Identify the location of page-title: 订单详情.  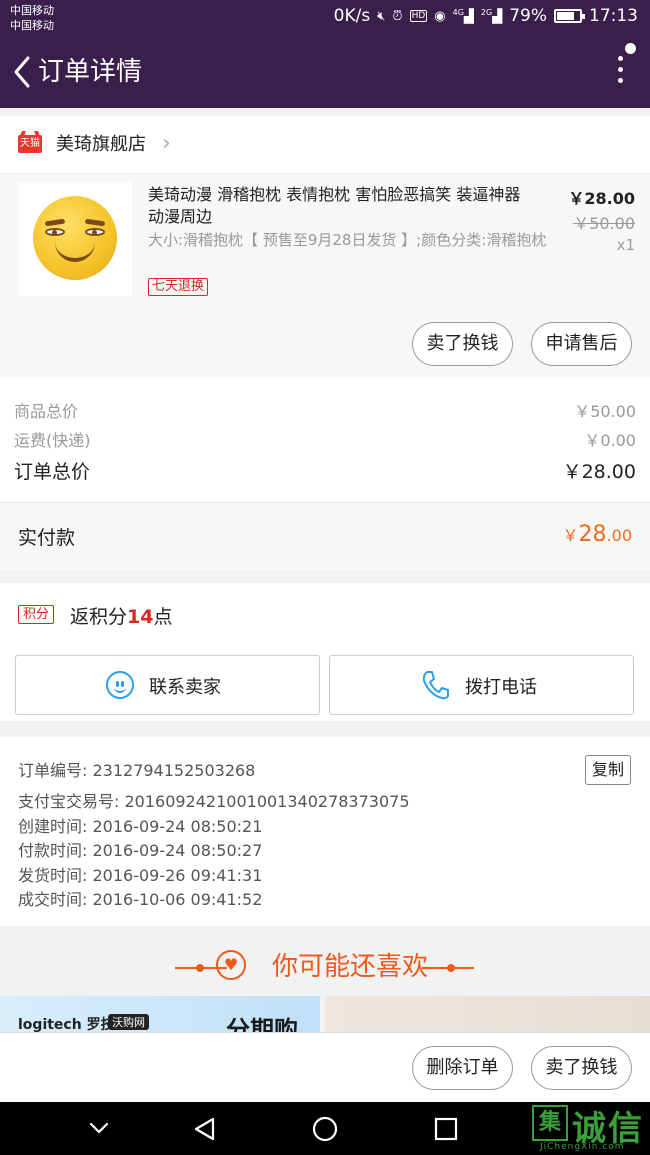
(90, 72).